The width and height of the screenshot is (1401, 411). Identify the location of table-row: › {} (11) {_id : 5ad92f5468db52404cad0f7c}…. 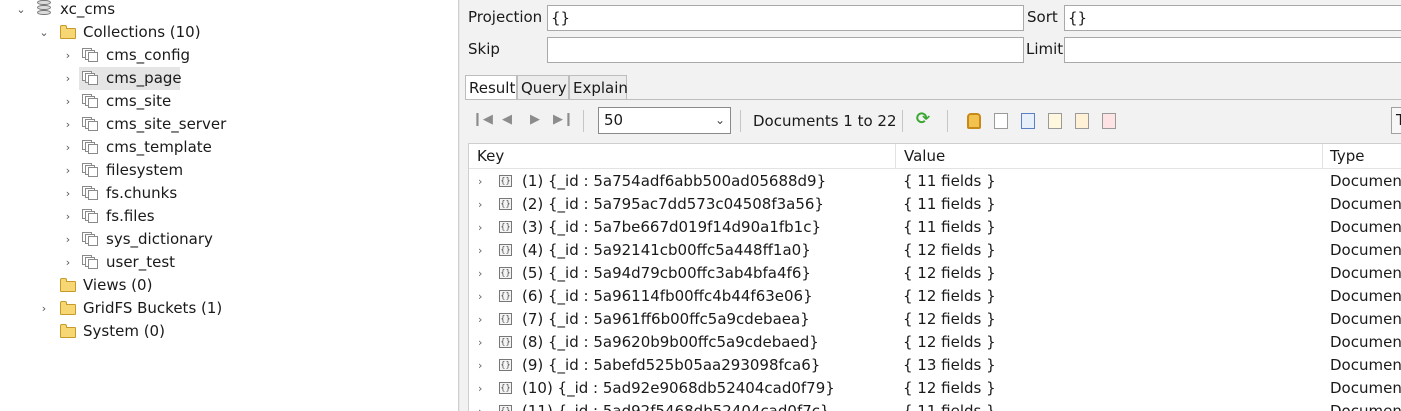
(935, 405).